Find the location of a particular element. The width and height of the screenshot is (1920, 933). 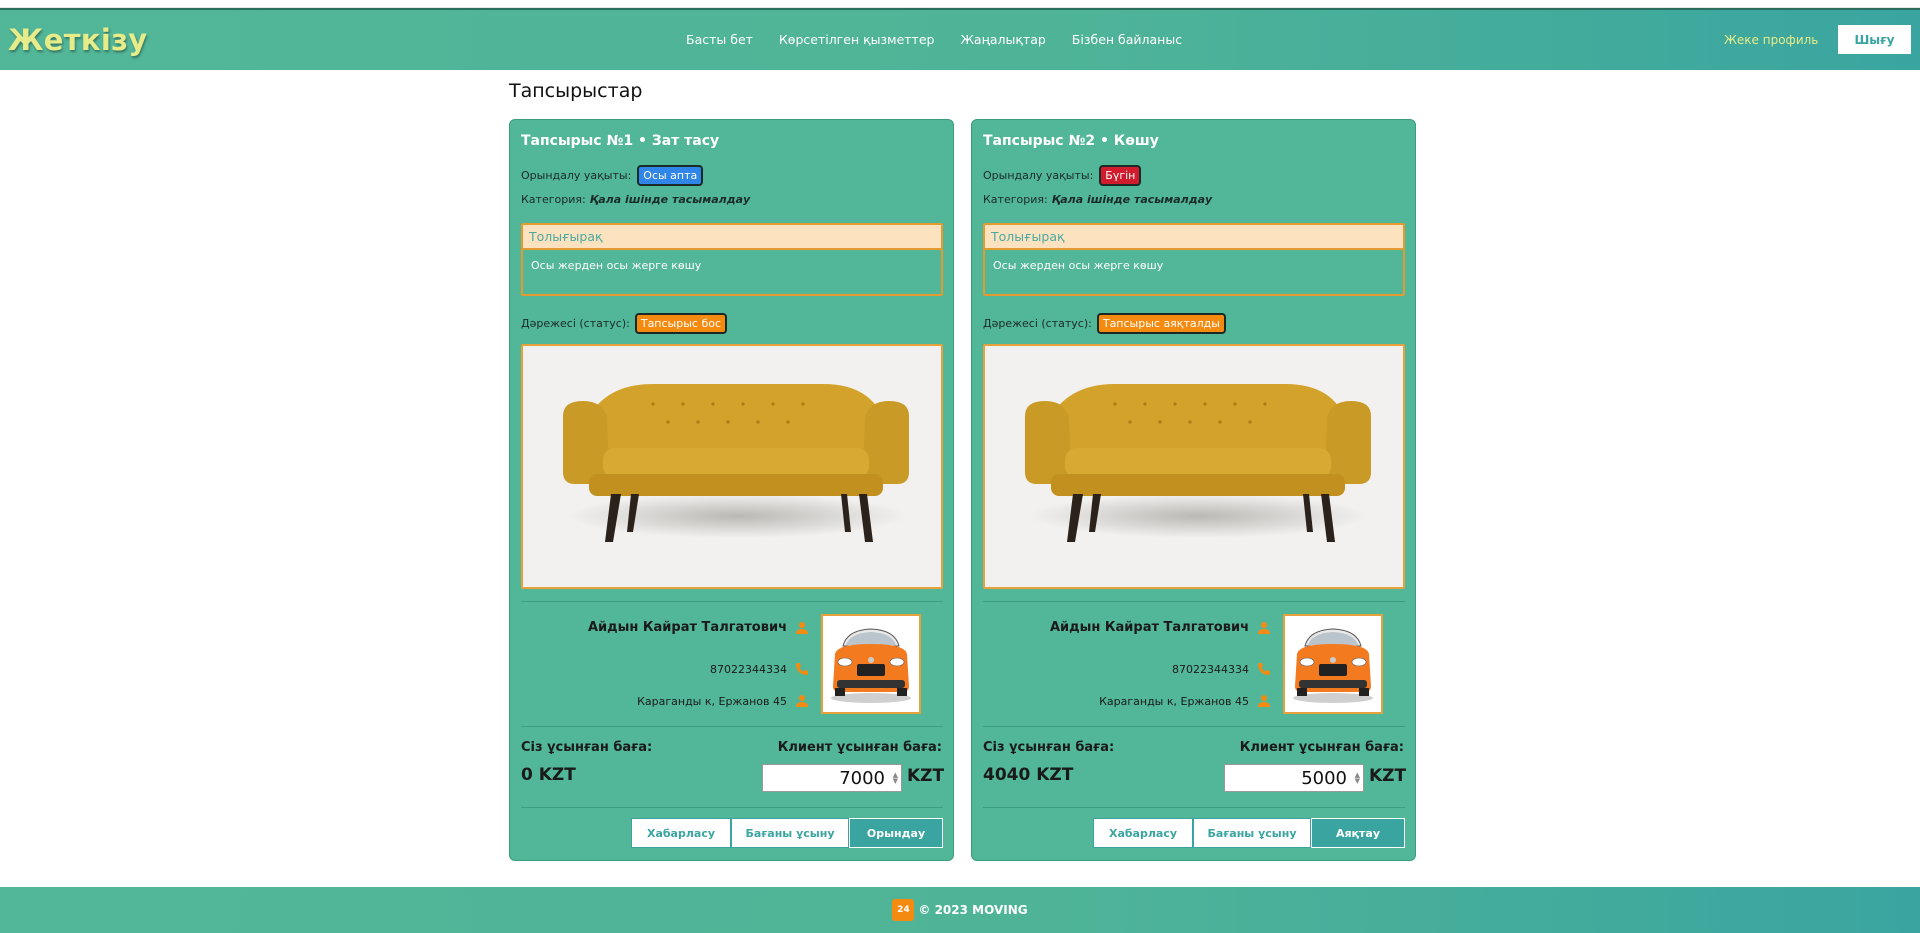

execution-time-row: Орындалу уақыты: Бүгін is located at coordinates (1062, 175).